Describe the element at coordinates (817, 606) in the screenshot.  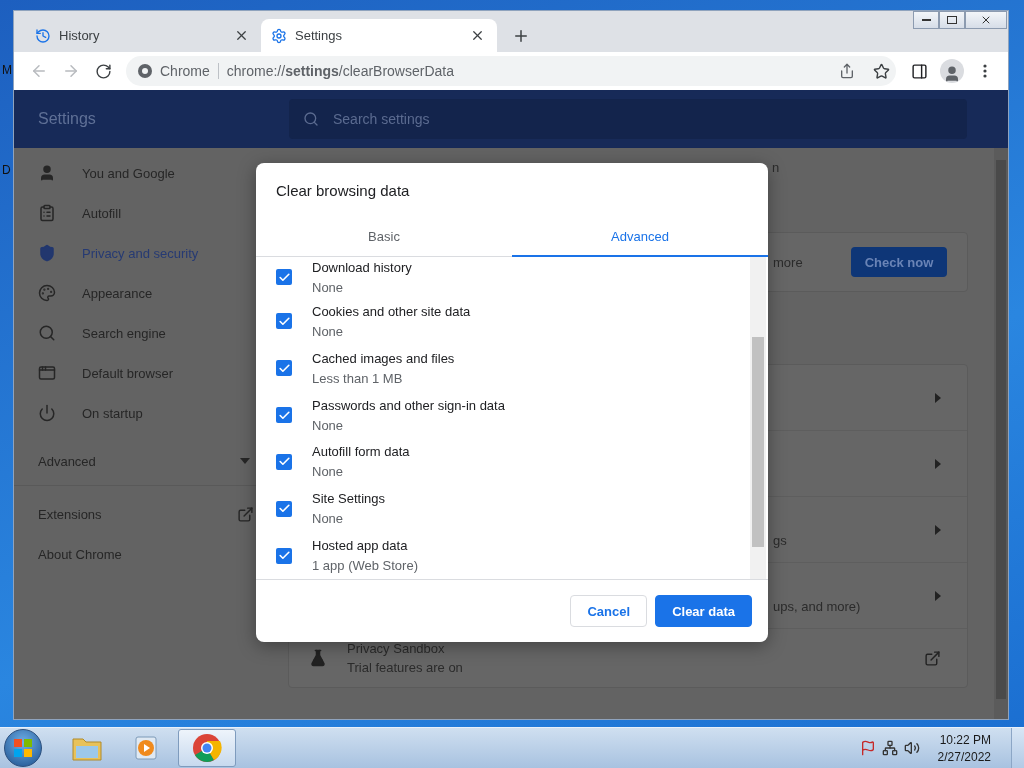
I see `partial-text: ups, and more)` at that location.